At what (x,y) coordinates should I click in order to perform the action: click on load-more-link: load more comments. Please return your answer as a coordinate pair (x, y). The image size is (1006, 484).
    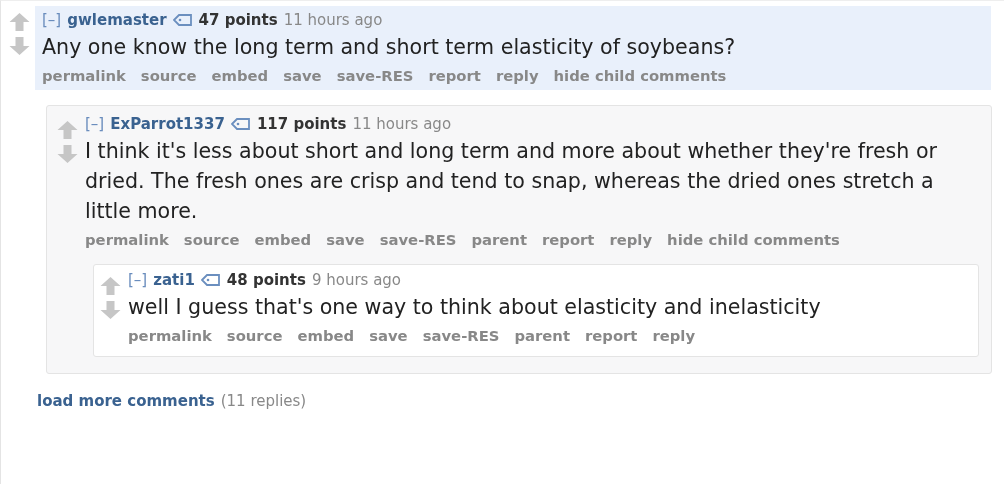
    Looking at the image, I should click on (126, 401).